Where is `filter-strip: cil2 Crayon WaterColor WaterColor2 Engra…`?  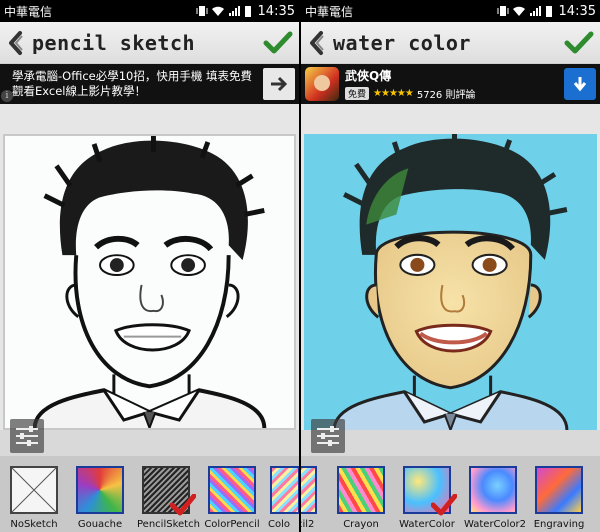 filter-strip: cil2 Crayon WaterColor WaterColor2 Engra… is located at coordinates (450, 494).